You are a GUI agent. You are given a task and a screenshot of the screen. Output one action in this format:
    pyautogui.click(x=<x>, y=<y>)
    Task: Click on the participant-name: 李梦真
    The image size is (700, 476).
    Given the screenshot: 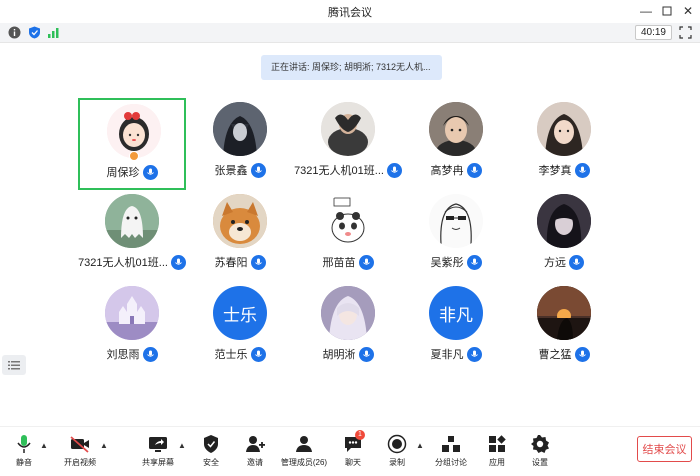 What is the action you would take?
    pyautogui.click(x=555, y=171)
    